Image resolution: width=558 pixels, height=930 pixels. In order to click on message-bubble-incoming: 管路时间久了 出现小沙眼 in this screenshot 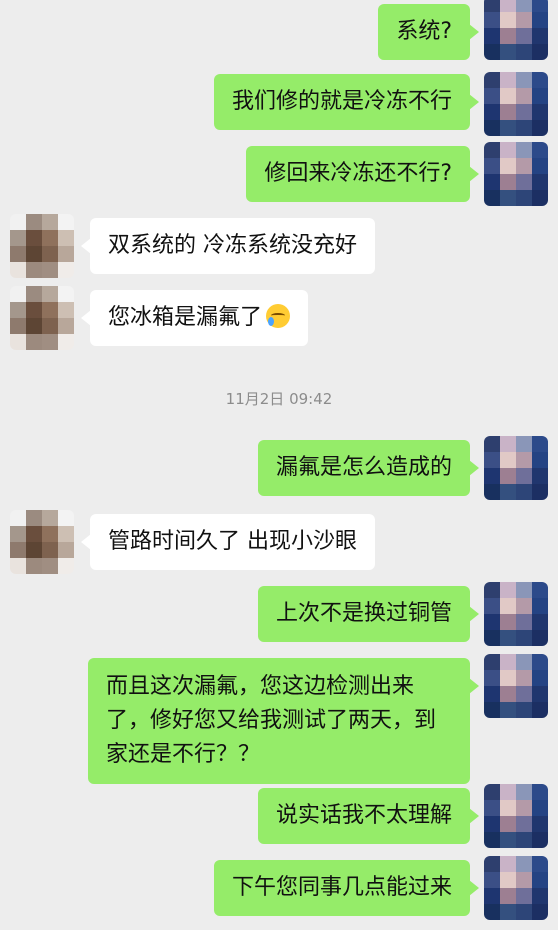, I will do `click(228, 542)`.